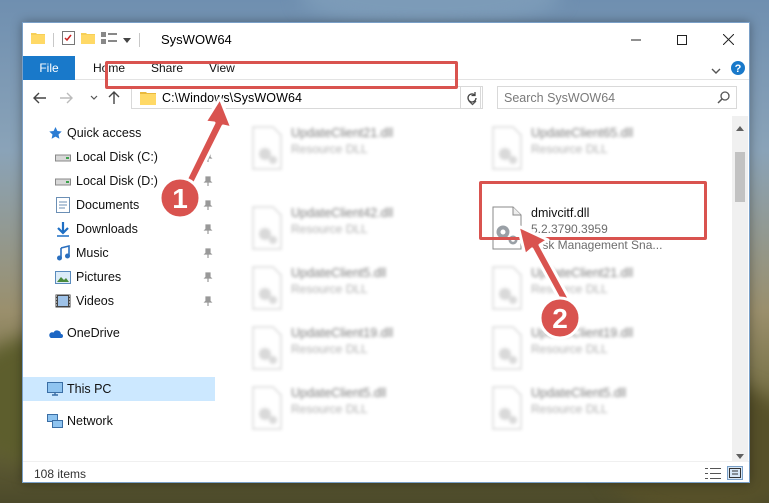 The image size is (769, 503). I want to click on new-folder-icon, so click(88, 39).